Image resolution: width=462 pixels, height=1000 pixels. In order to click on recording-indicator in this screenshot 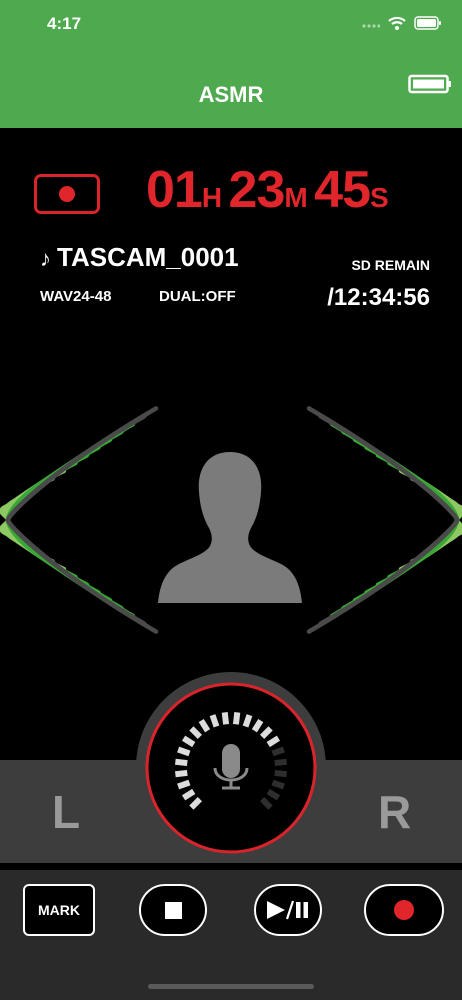, I will do `click(67, 194)`.